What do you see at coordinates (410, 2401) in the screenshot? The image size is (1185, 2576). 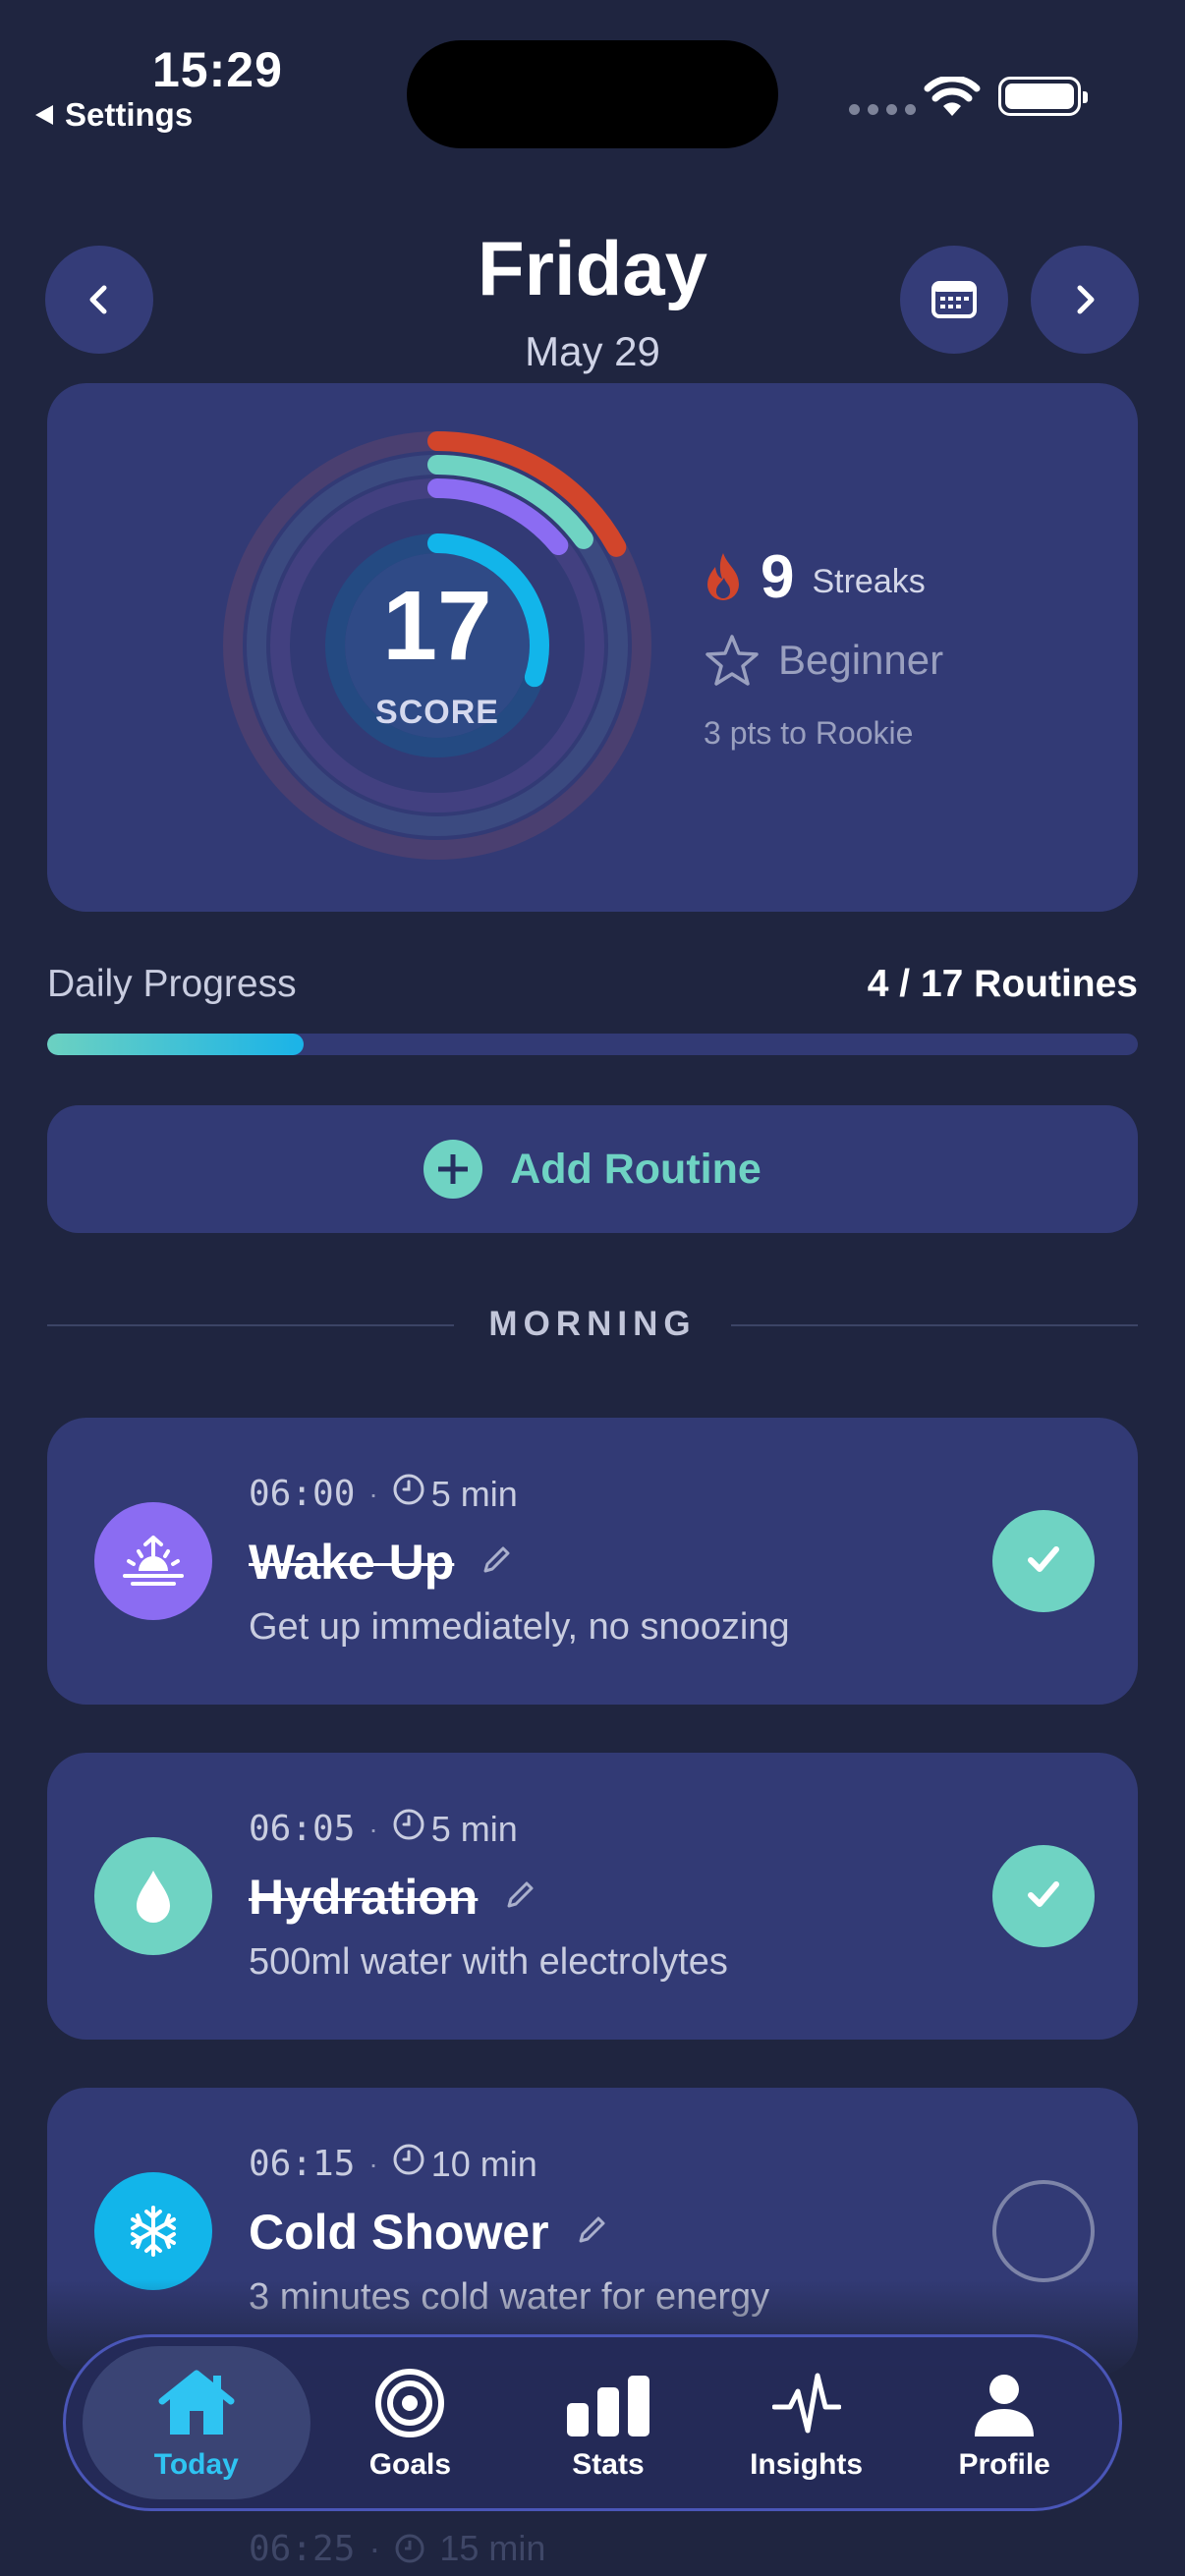 I see `target-icon` at bounding box center [410, 2401].